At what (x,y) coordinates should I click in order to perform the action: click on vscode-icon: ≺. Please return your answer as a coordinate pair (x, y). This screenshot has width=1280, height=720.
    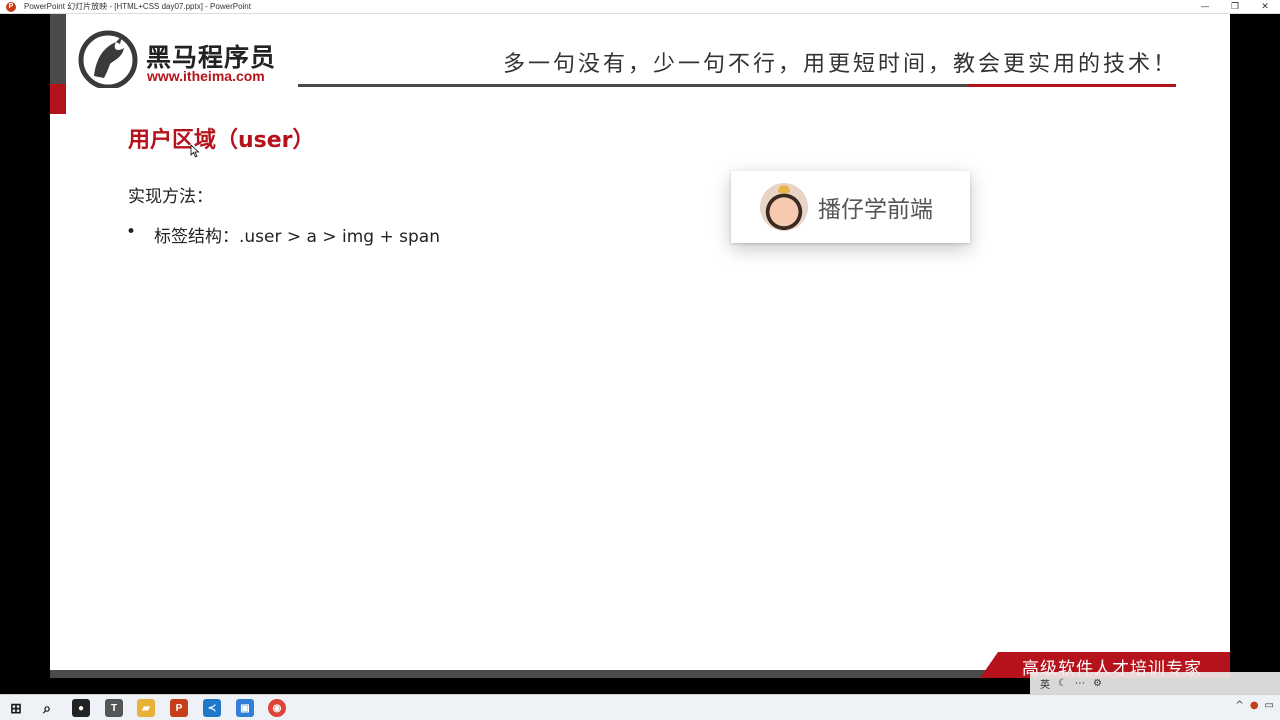
    Looking at the image, I should click on (212, 708).